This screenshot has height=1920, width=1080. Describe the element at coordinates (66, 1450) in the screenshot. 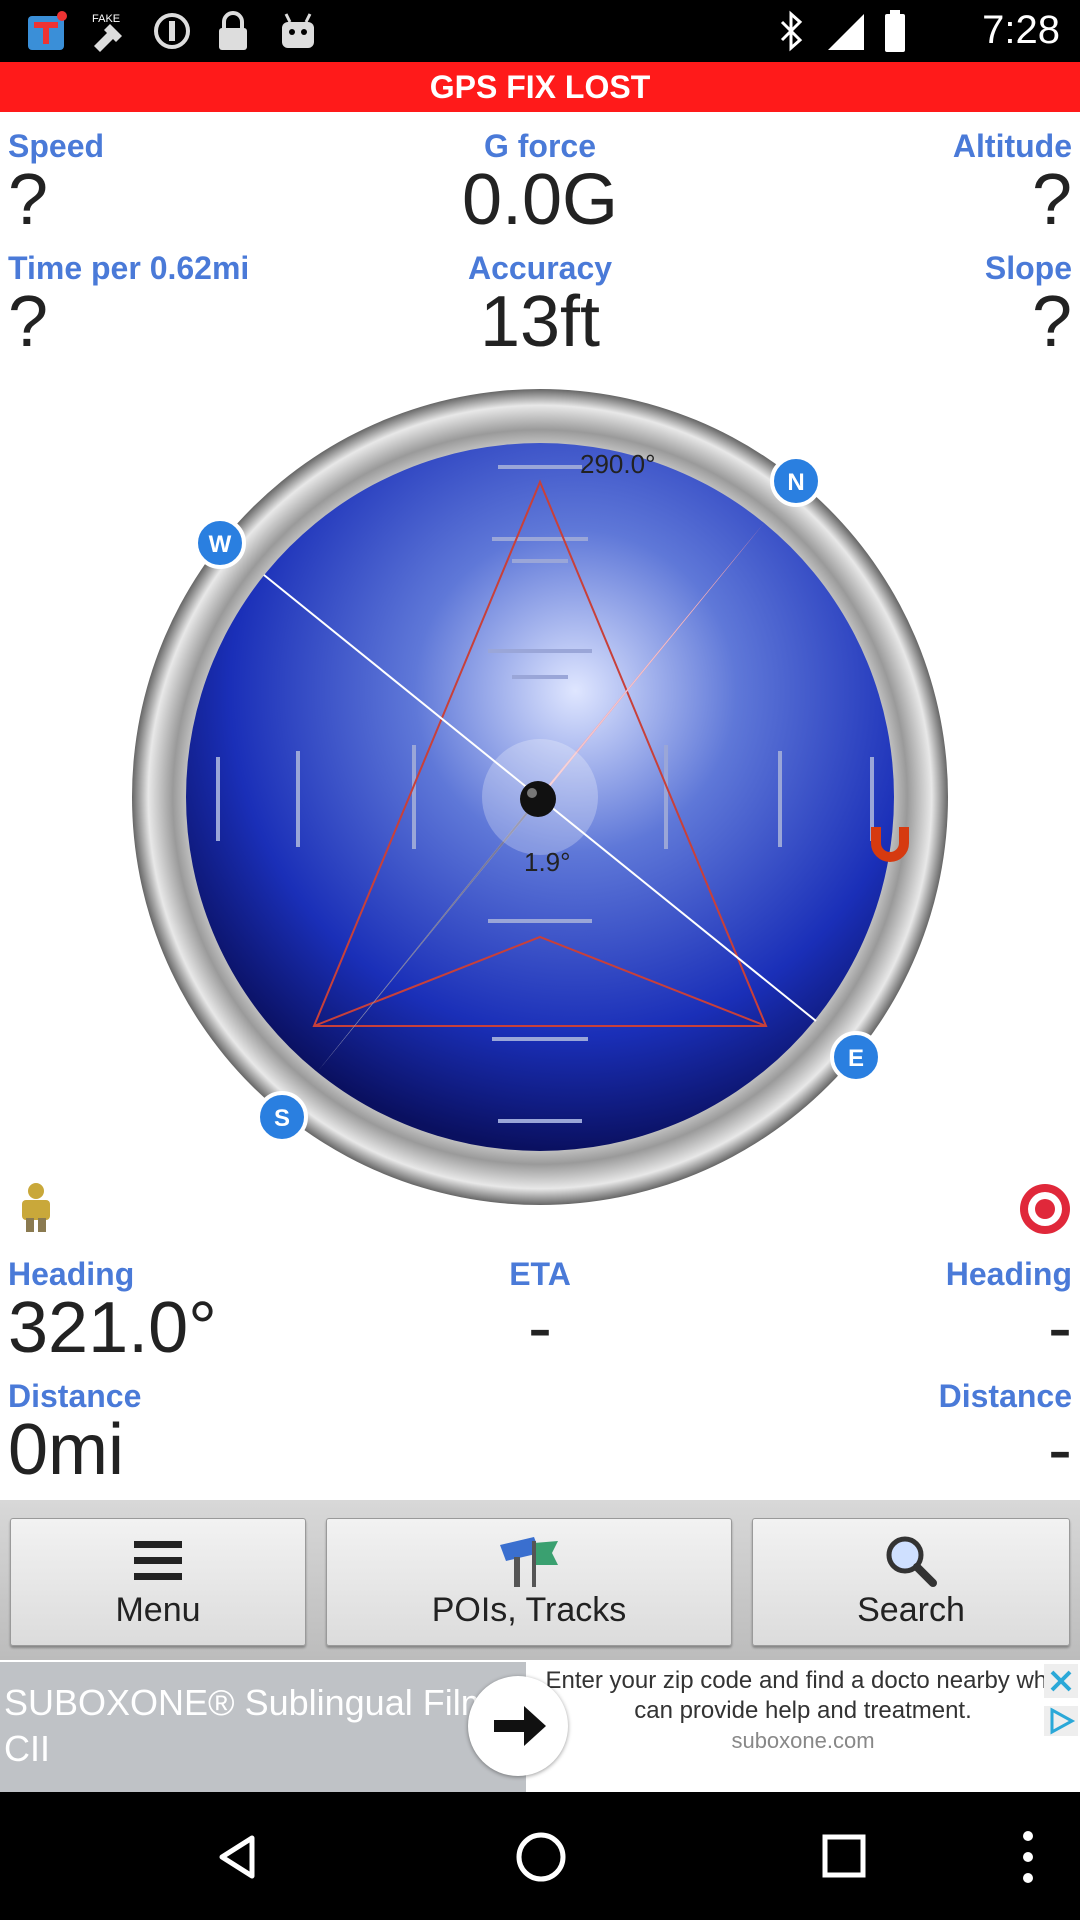

I see `distance-left-value: 0mi` at that location.